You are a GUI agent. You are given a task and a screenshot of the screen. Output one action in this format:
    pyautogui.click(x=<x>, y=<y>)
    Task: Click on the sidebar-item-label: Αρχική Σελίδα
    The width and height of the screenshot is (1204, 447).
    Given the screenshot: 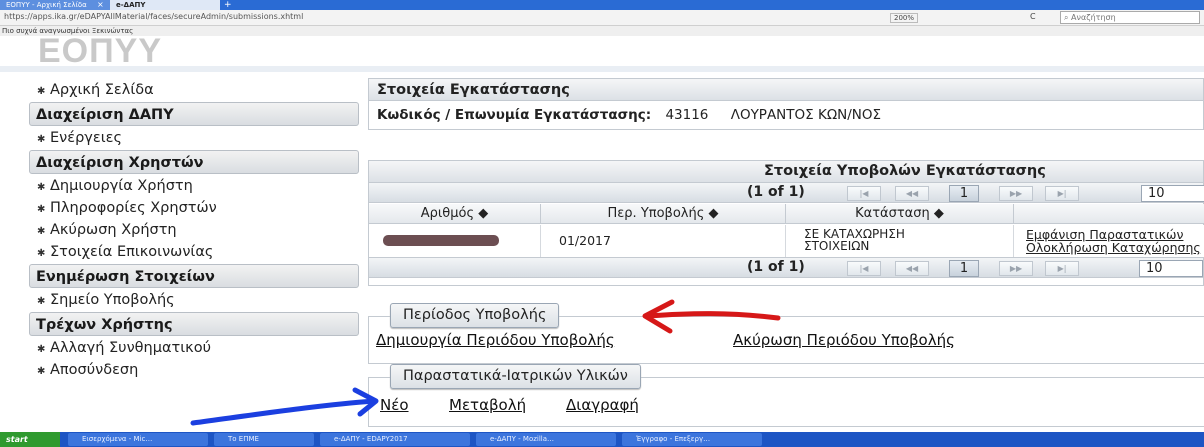 What is the action you would take?
    pyautogui.click(x=102, y=90)
    